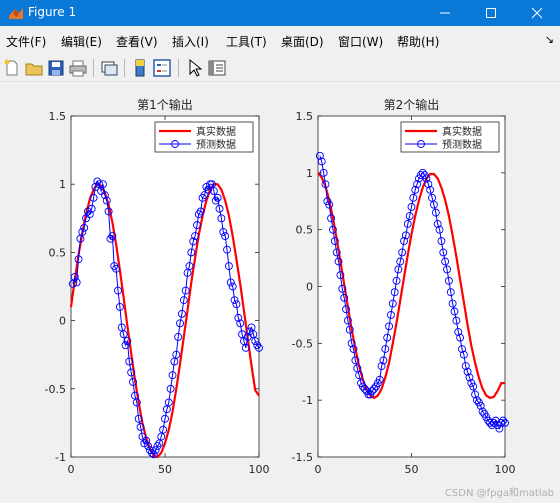 Image resolution: width=560 pixels, height=503 pixels. Describe the element at coordinates (217, 68) in the screenshot. I see `property-editor-icon` at that location.